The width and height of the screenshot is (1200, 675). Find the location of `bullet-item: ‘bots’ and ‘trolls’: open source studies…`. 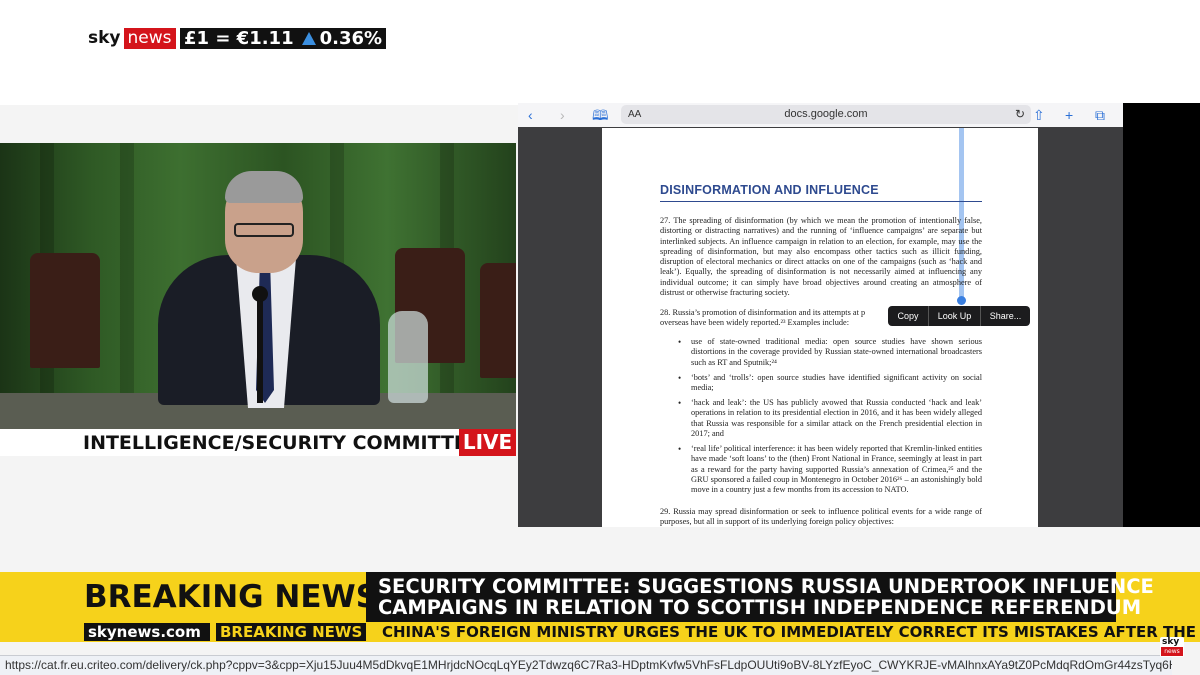

bullet-item: ‘bots’ and ‘trolls’: open source studies… is located at coordinates (836, 383).